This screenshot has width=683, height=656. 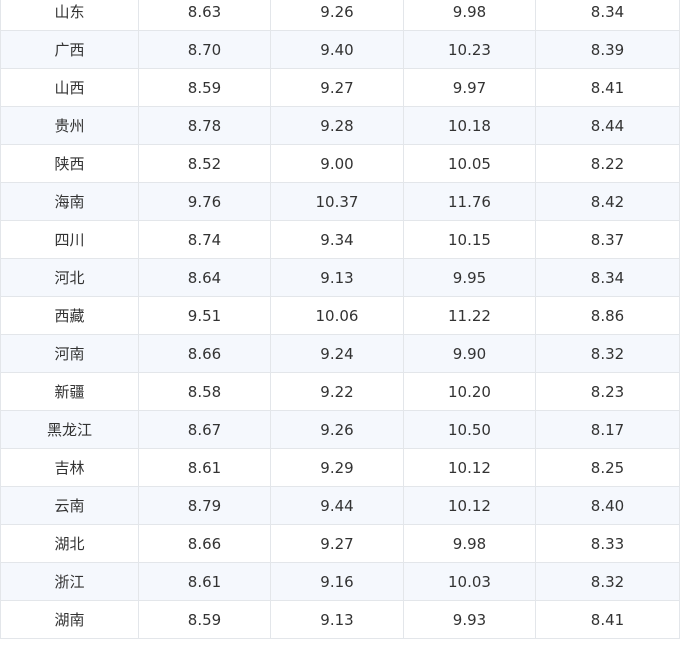 I want to click on price-cell: 8.25, so click(x=607, y=467).